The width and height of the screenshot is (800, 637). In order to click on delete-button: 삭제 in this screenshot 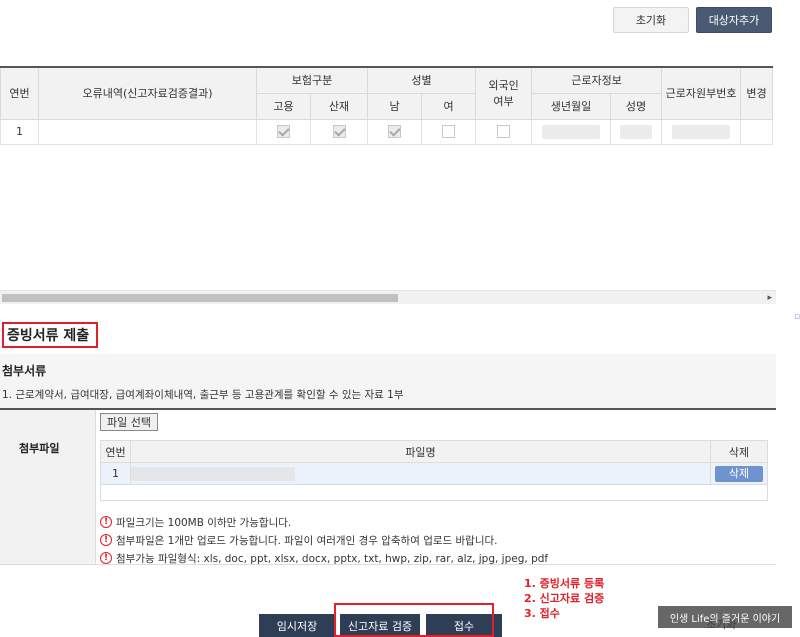, I will do `click(739, 473)`.